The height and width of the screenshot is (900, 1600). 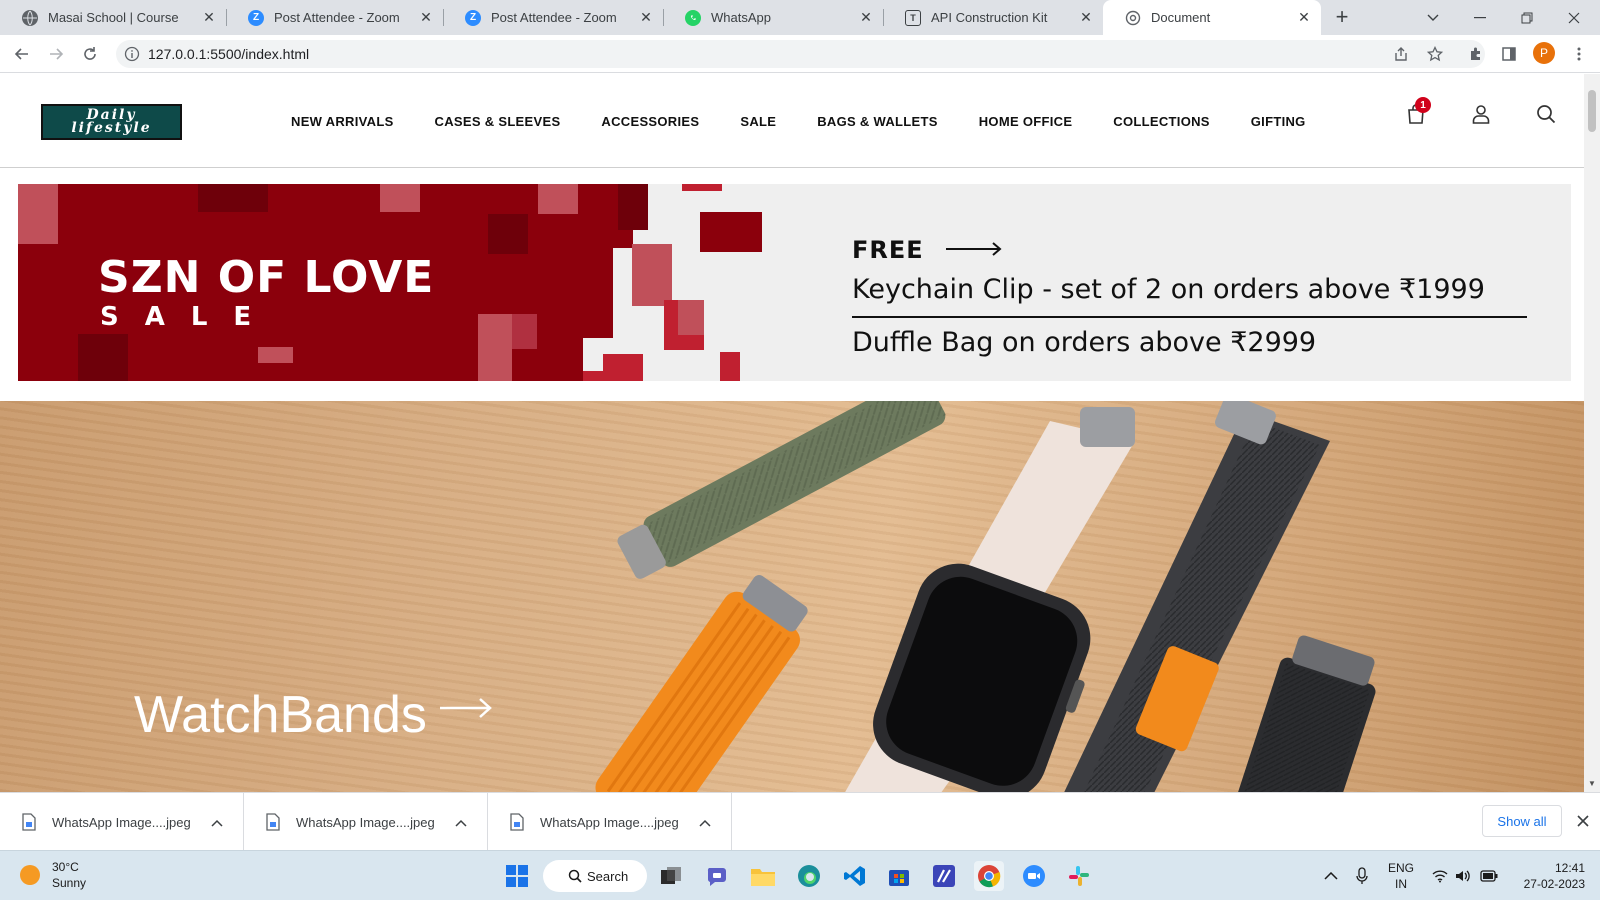 I want to click on scroll-down-icon: ▼, so click(x=1592, y=783).